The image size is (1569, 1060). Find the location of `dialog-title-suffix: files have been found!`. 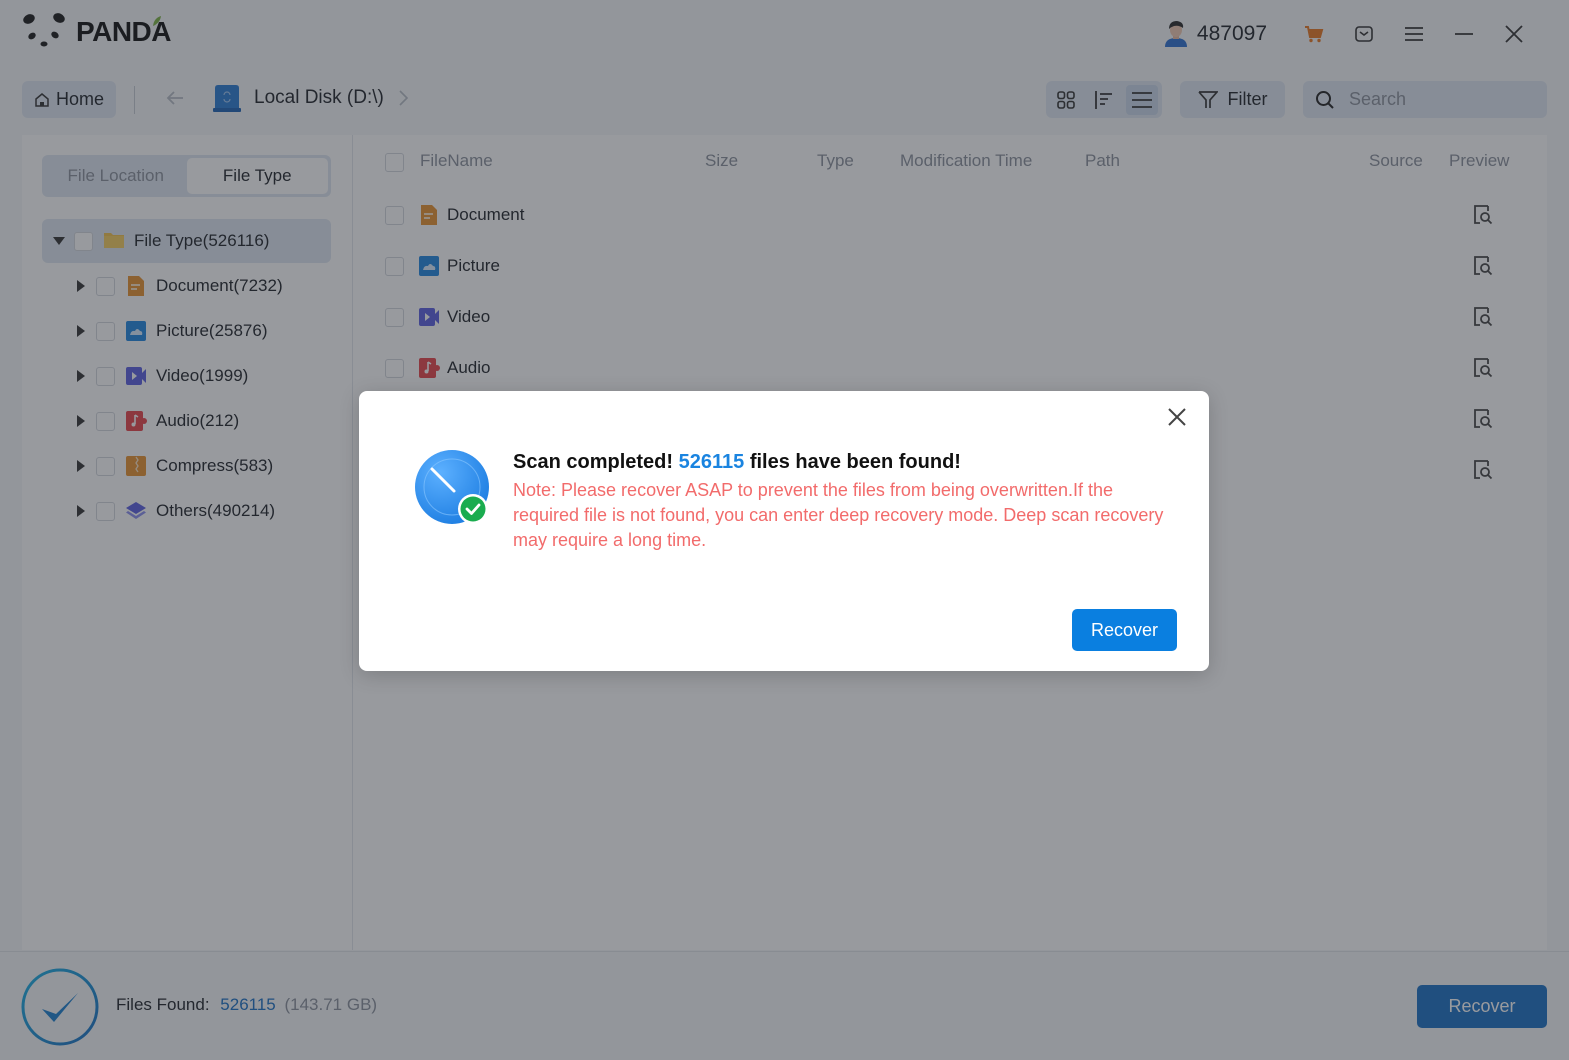

dialog-title-suffix: files have been found! is located at coordinates (855, 462).